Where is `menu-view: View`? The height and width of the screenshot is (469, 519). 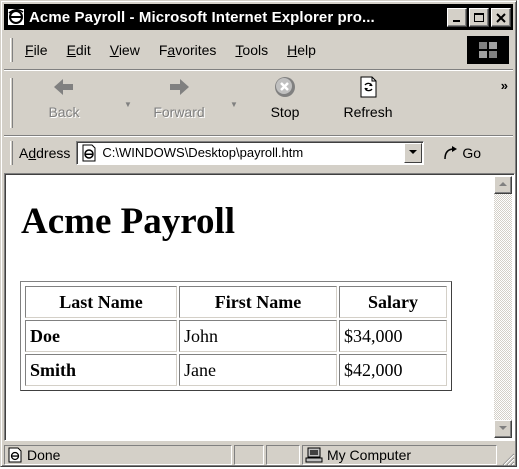
menu-view: View is located at coordinates (125, 50).